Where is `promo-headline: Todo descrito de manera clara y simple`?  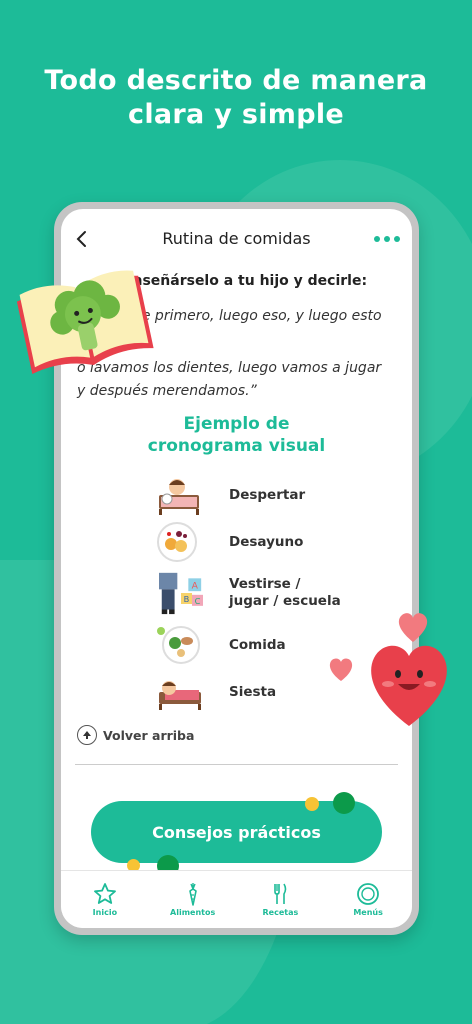
promo-headline: Todo descrito de manera clara y simple is located at coordinates (236, 98).